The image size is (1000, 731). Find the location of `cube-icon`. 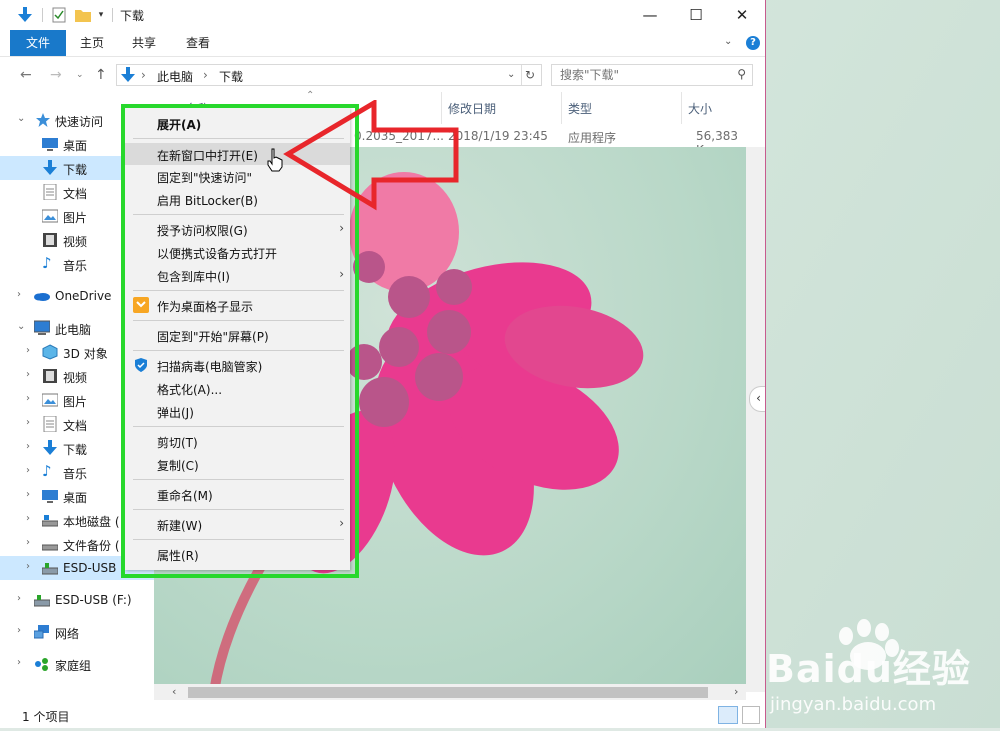

cube-icon is located at coordinates (50, 352).